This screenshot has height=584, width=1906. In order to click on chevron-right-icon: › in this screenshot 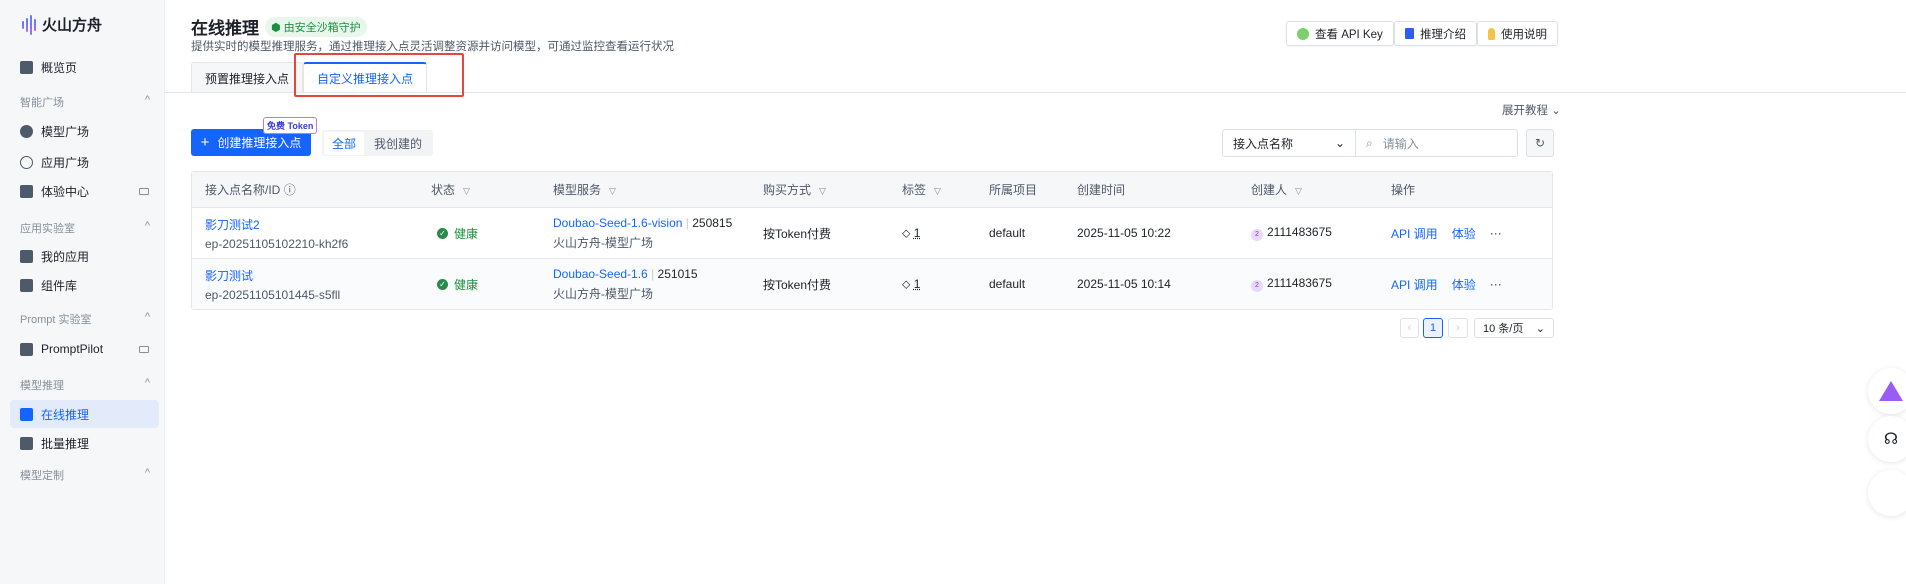, I will do `click(1458, 328)`.